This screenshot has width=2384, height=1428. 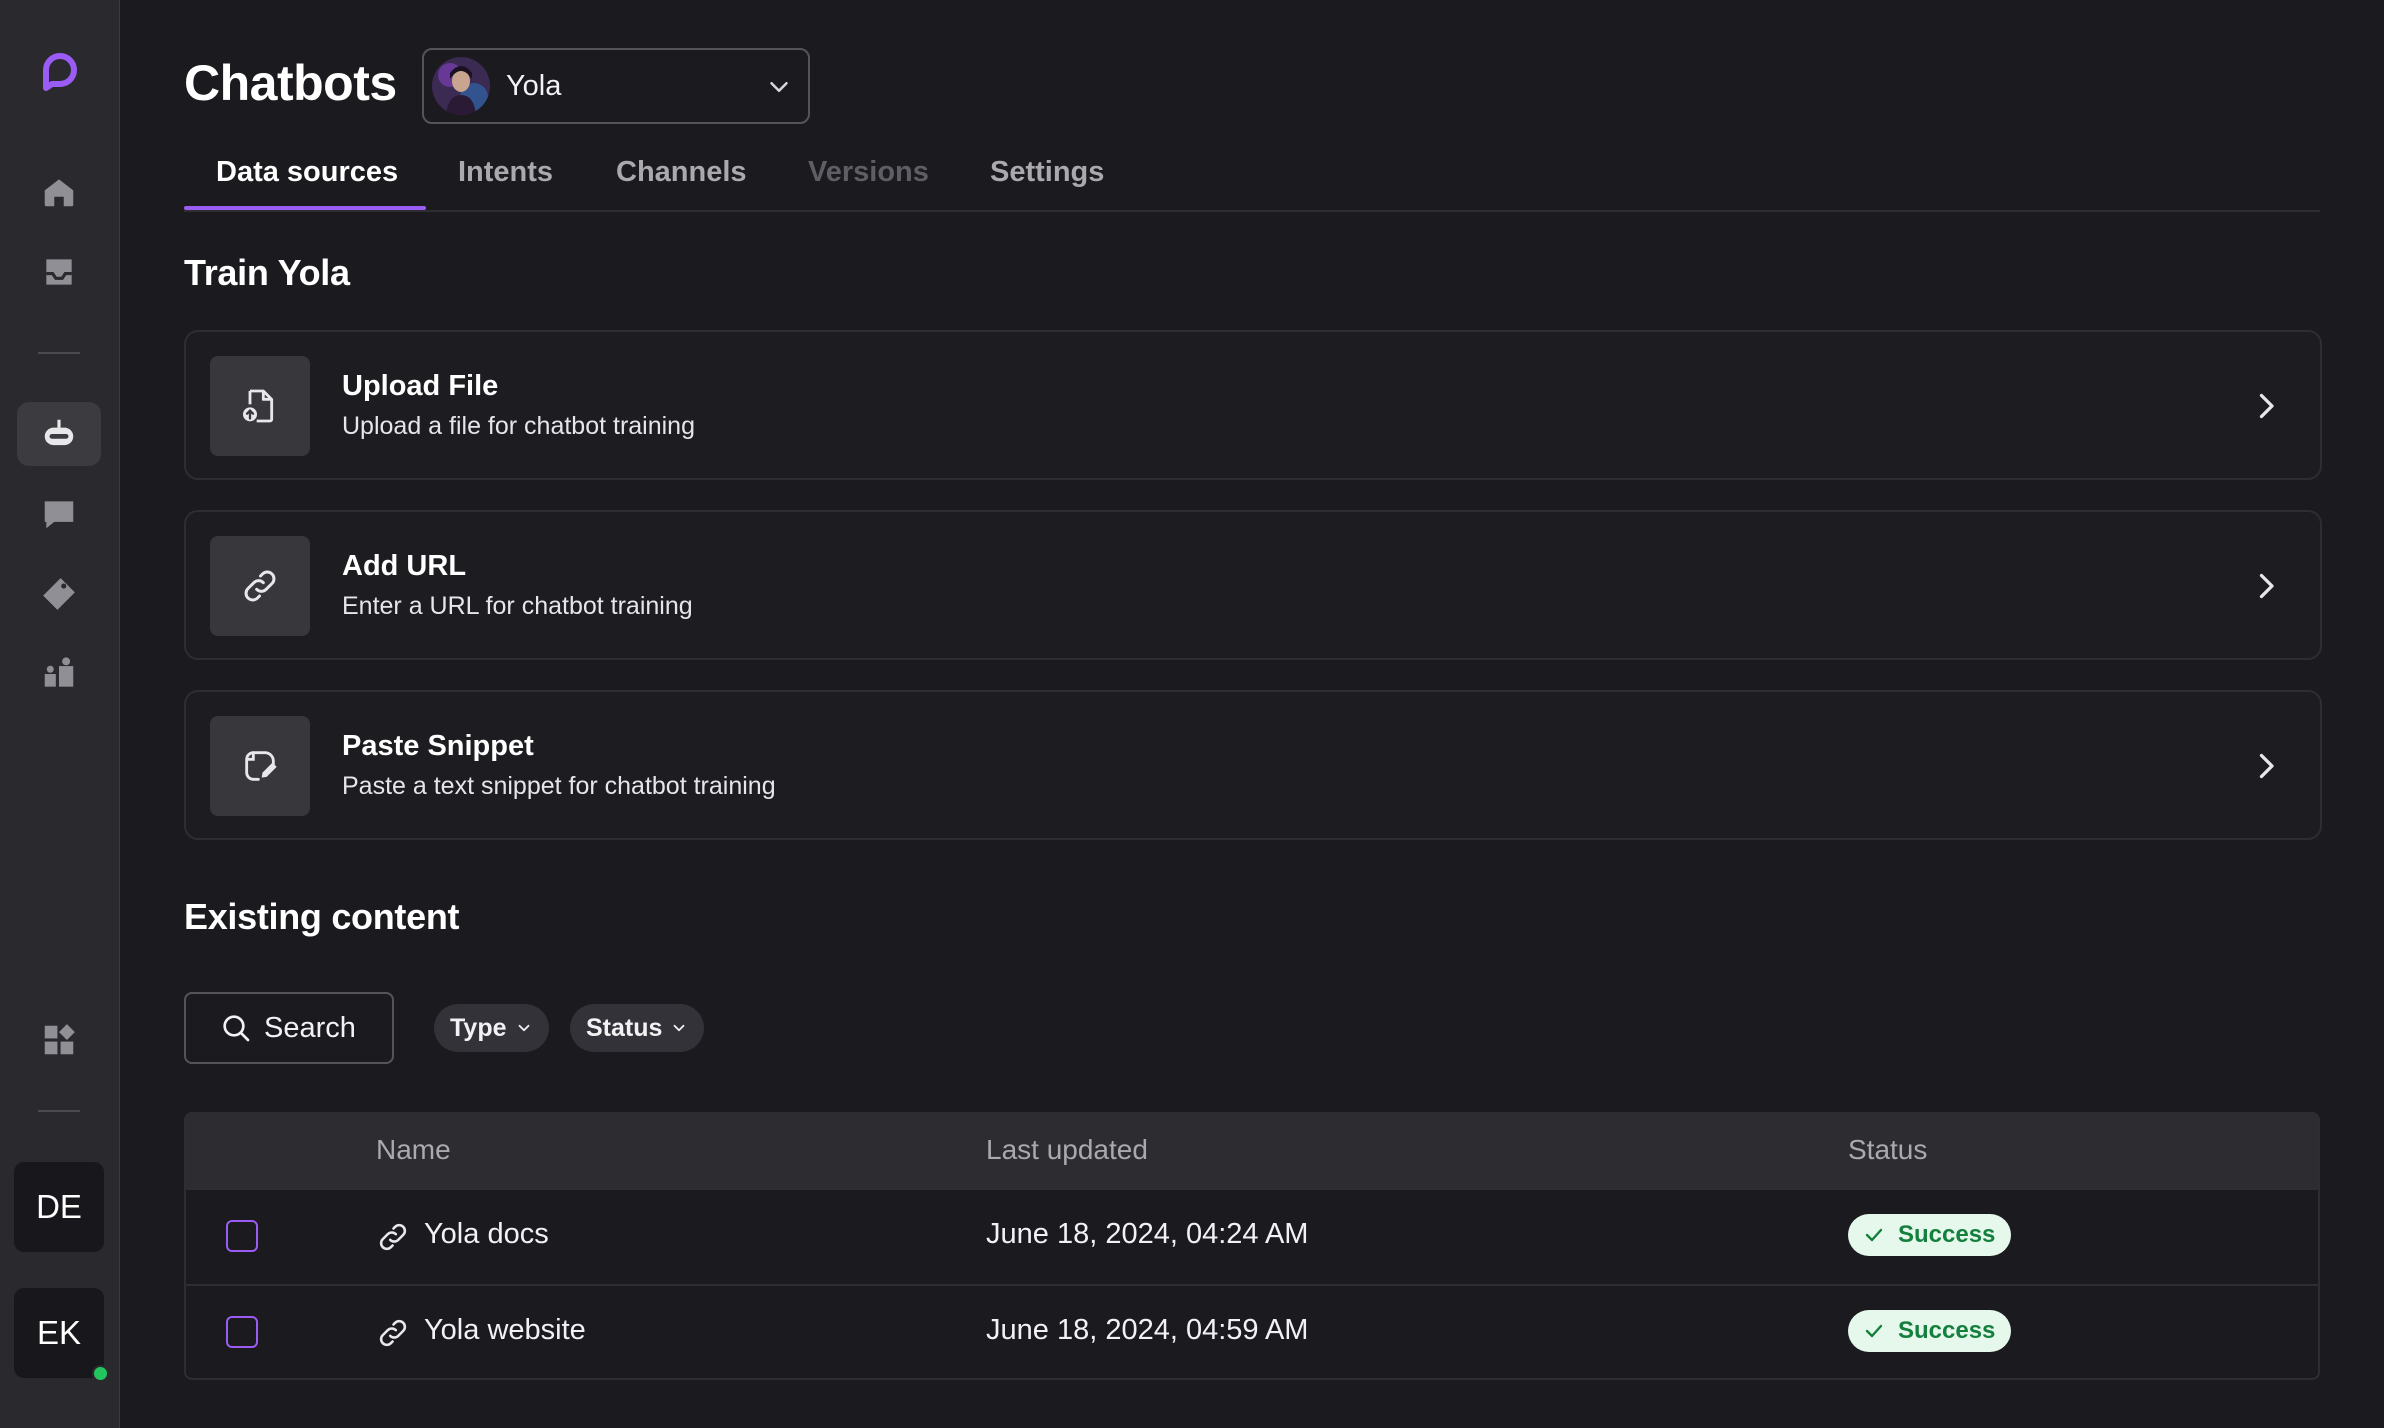 I want to click on sidebar-item-messages, so click(x=59, y=514).